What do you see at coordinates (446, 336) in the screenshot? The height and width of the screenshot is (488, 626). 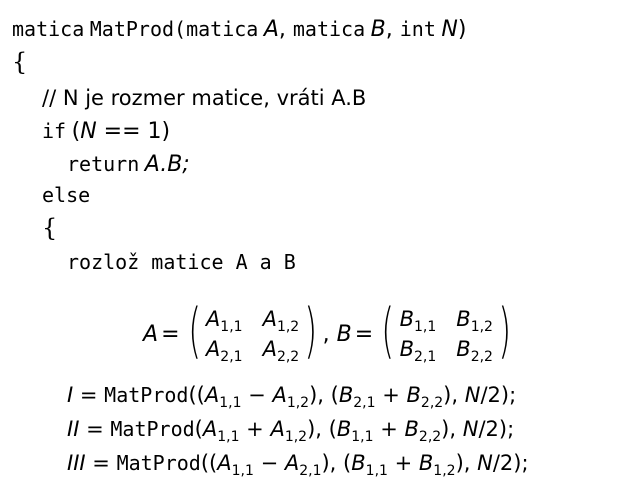 I see `matrix-b: B1,1 B1,2 B2,1 B2,2` at bounding box center [446, 336].